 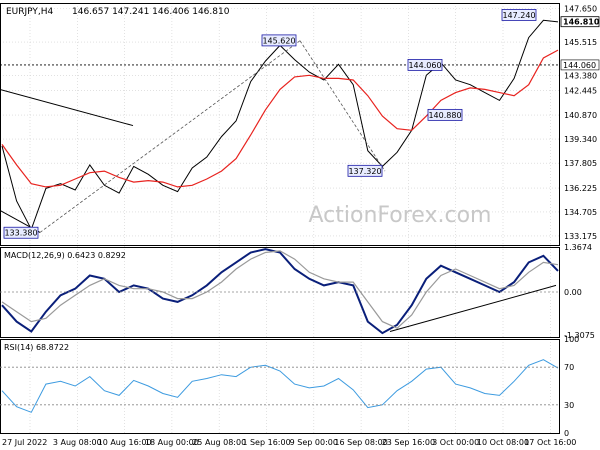 I want to click on y-tick-label: 136.225, so click(x=580, y=188).